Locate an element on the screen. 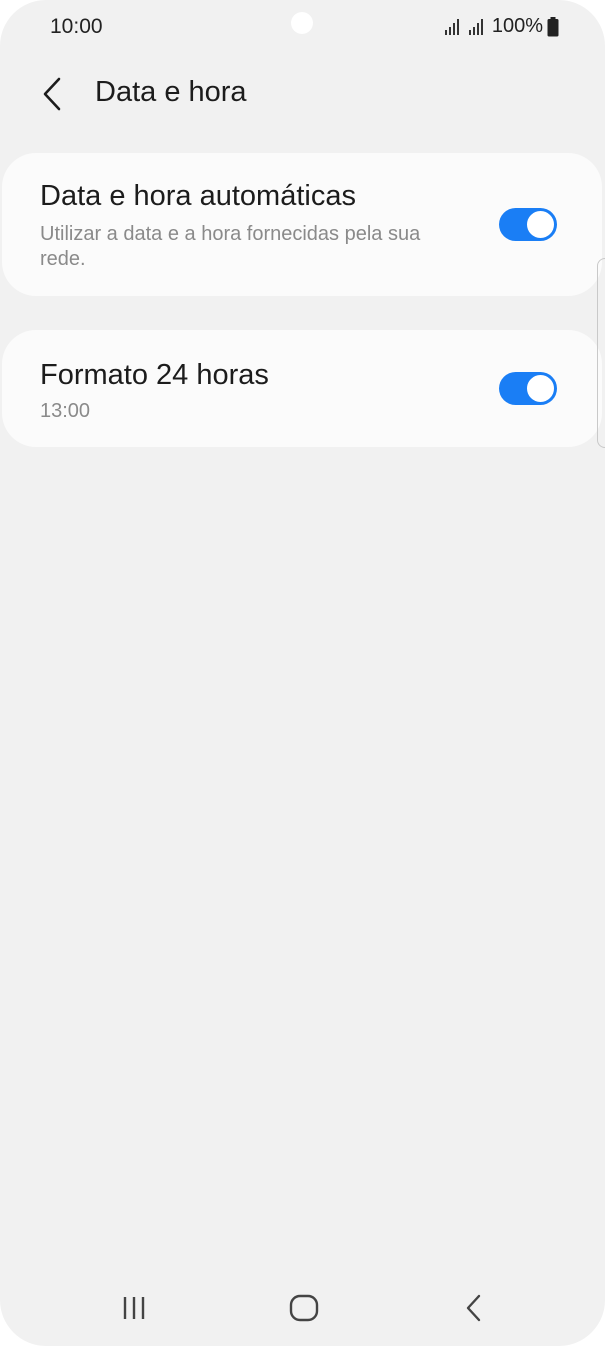  home-icon is located at coordinates (304, 1308).